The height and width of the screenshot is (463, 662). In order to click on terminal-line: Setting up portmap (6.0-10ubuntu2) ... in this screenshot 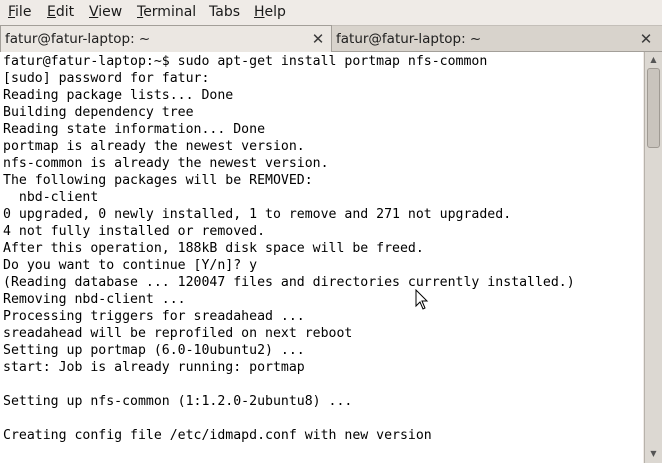, I will do `click(154, 350)`.